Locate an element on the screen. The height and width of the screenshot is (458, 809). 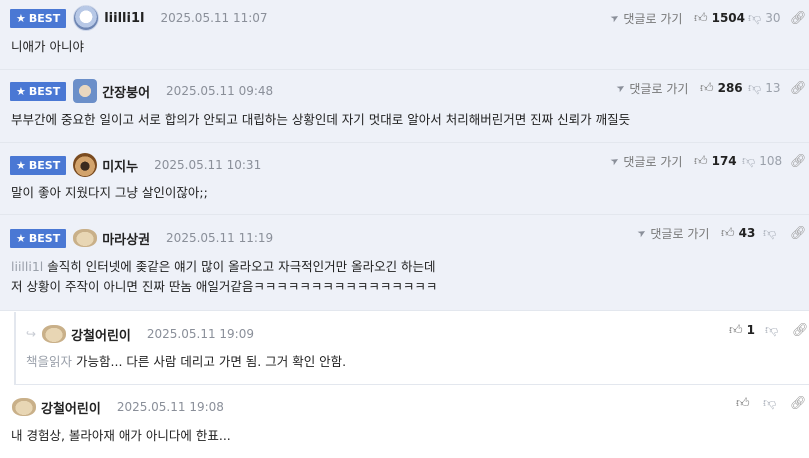
comment-header: ★ BEST 간장붕어 2025.05.11 09:48 is located at coordinates (141, 91).